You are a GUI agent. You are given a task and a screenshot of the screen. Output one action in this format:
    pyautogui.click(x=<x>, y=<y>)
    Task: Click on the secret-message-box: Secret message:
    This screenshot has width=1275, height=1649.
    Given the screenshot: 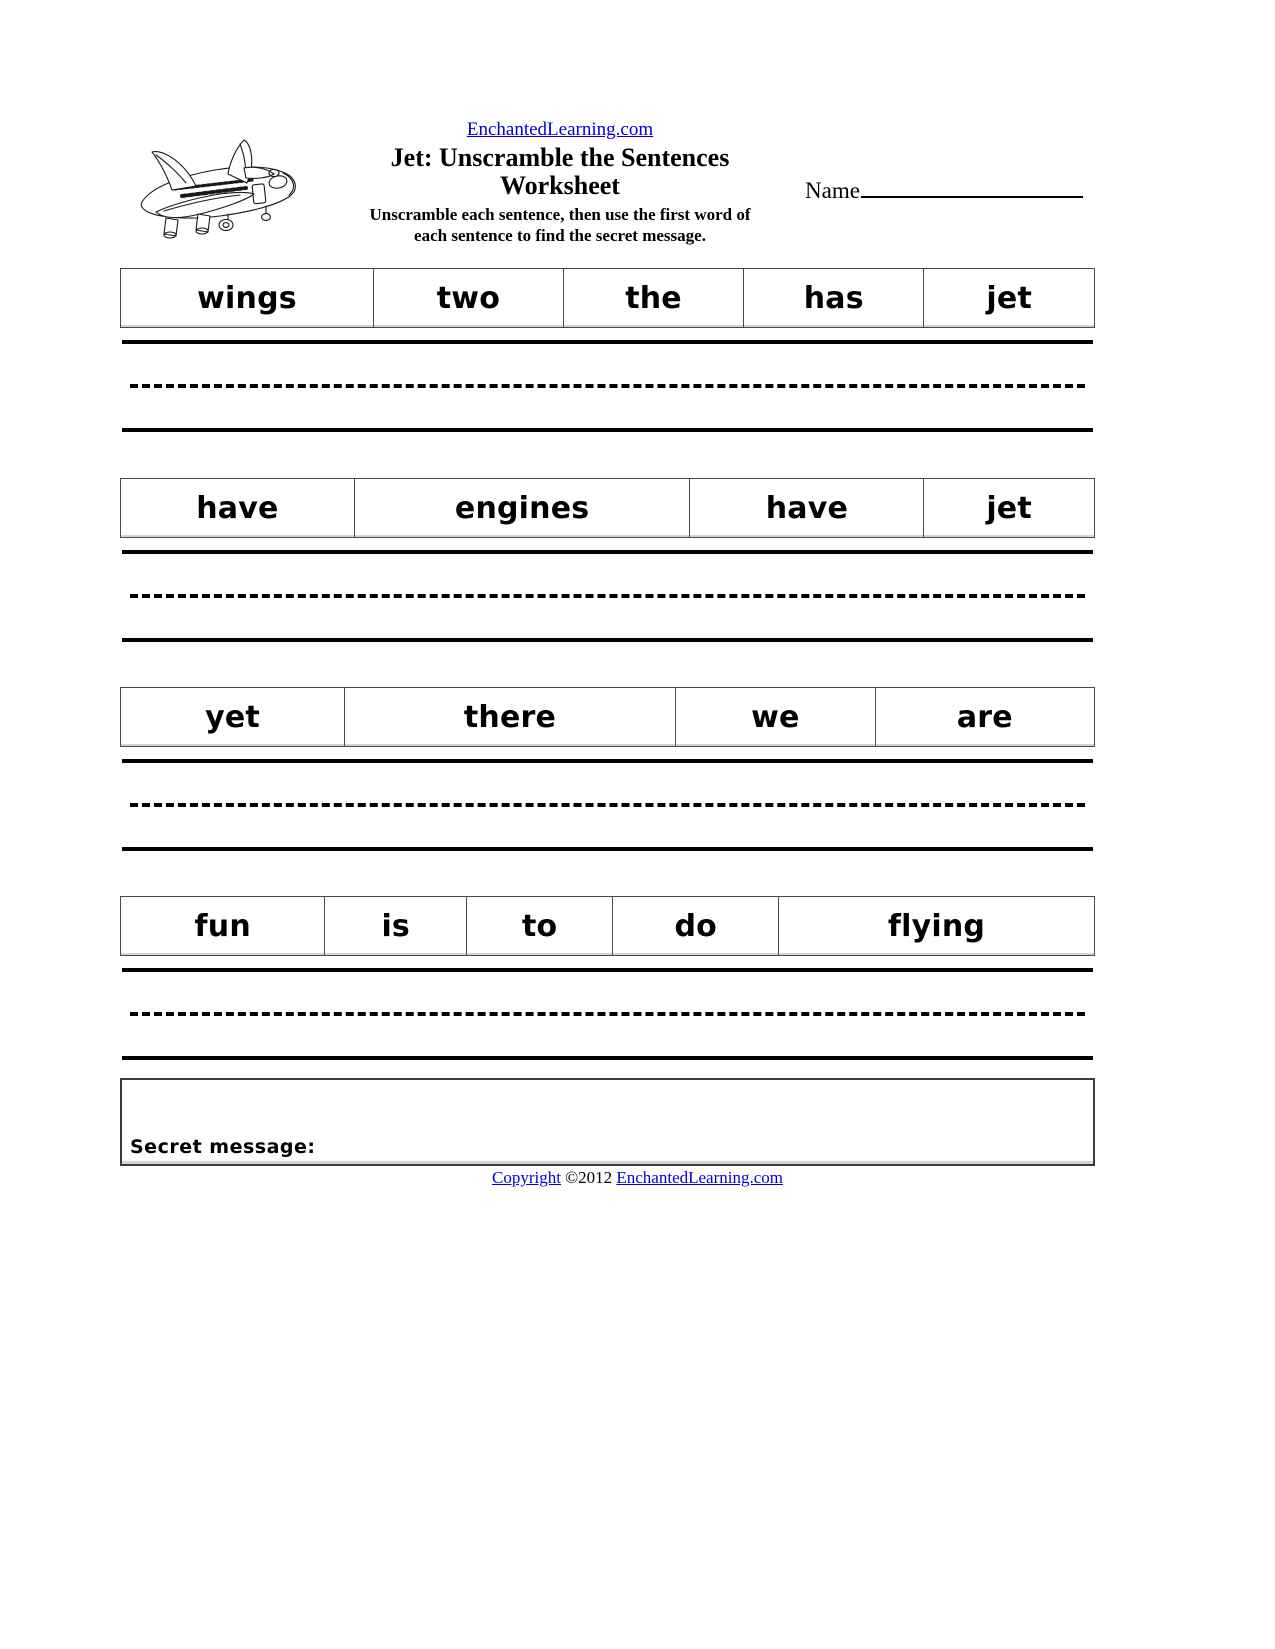 What is the action you would take?
    pyautogui.click(x=607, y=1122)
    